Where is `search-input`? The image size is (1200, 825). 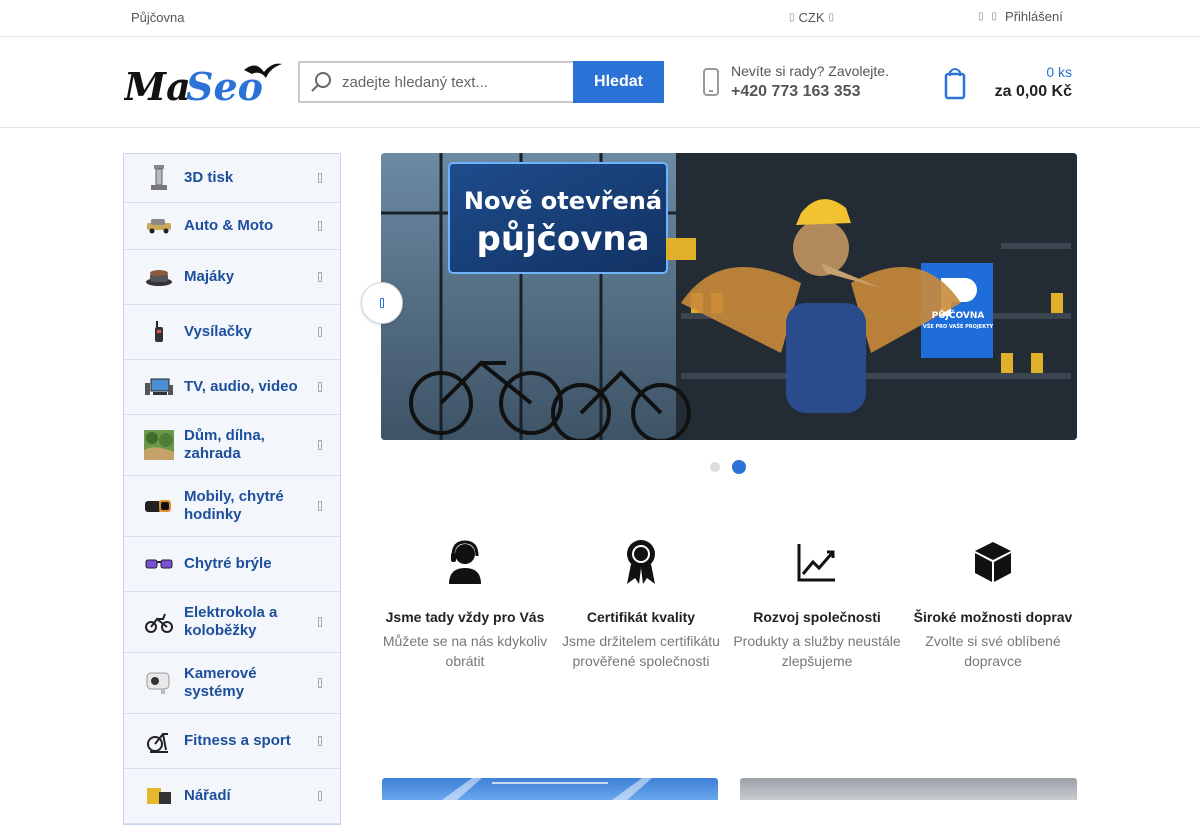 search-input is located at coordinates (457, 82).